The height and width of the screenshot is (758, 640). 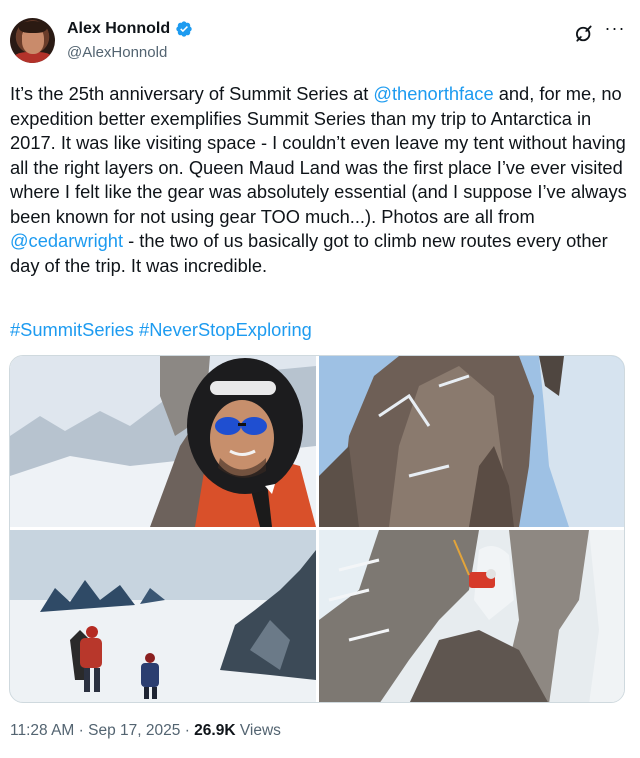 I want to click on hashtag-link: #SummitSeries, so click(x=72, y=329).